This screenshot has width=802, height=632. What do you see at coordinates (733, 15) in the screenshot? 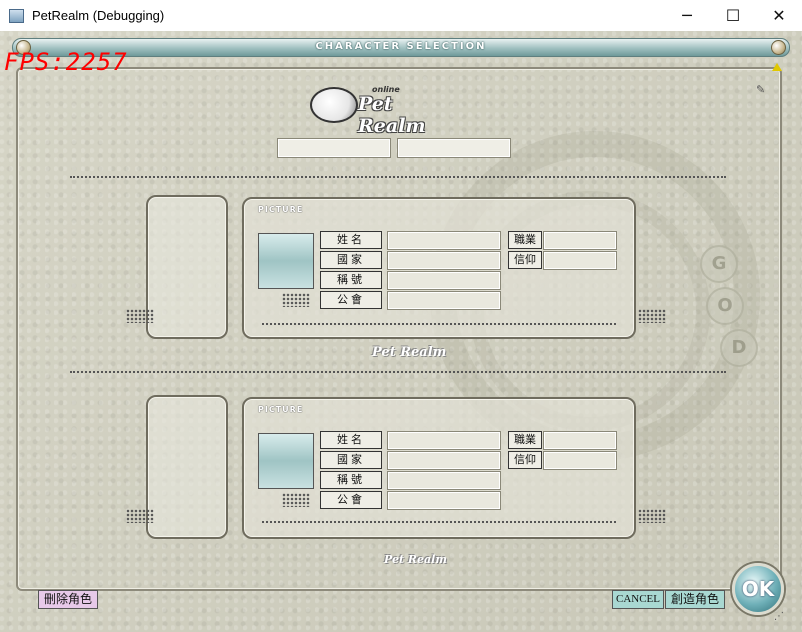
I see `maximize-button: ☐` at bounding box center [733, 15].